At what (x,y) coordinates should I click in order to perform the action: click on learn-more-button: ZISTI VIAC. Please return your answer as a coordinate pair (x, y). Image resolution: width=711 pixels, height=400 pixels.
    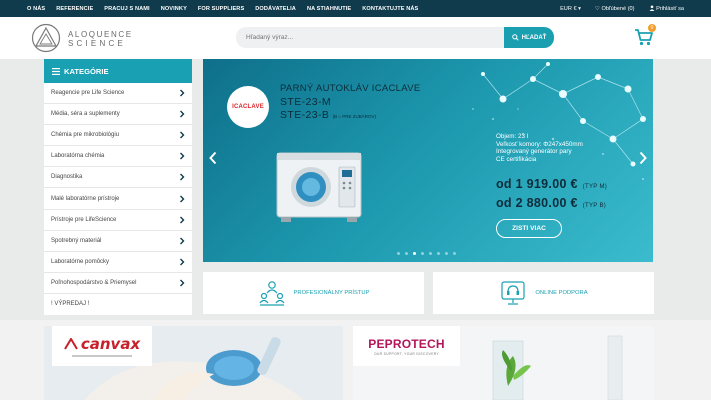
    Looking at the image, I should click on (529, 228).